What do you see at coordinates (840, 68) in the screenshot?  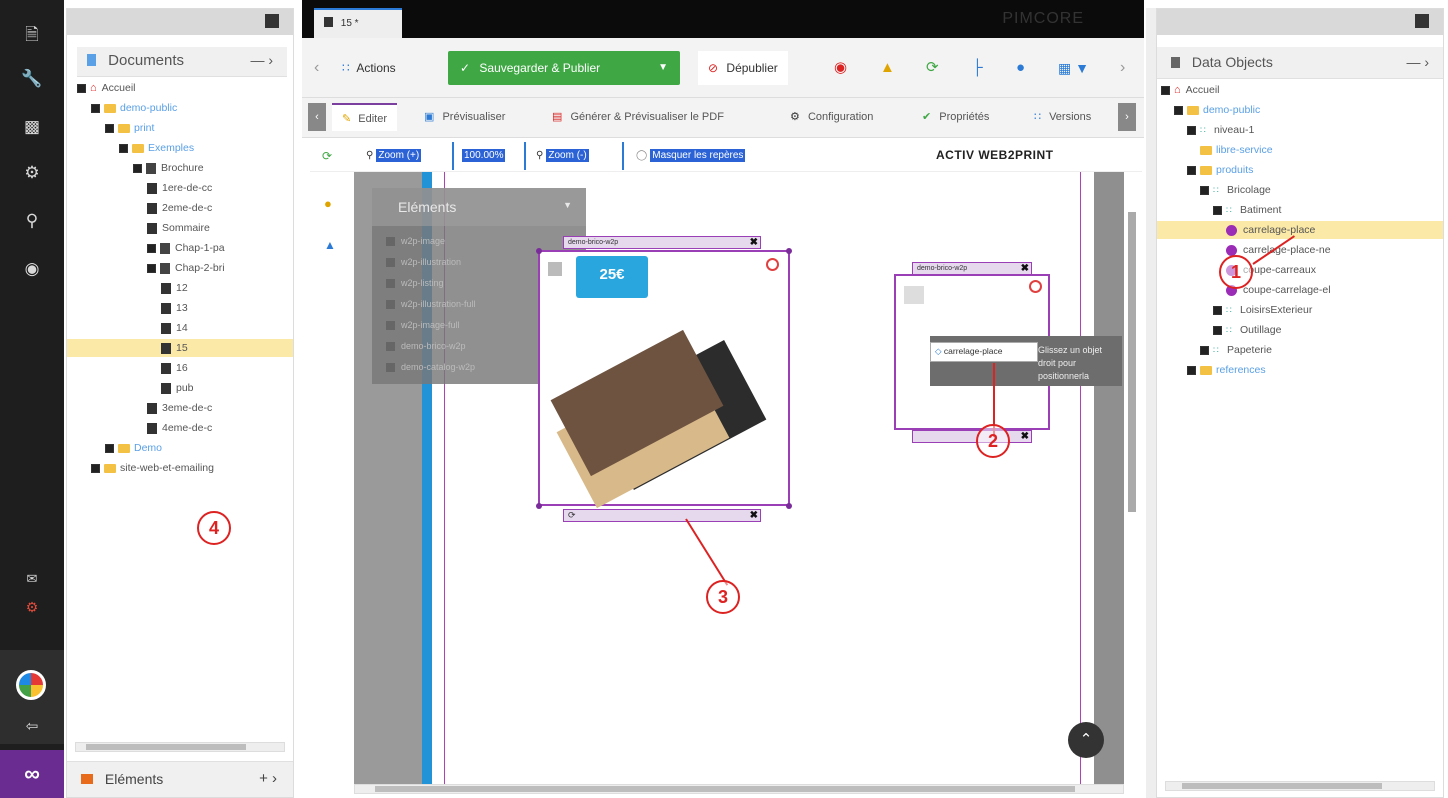 I see `delete-icon: ◉` at bounding box center [840, 68].